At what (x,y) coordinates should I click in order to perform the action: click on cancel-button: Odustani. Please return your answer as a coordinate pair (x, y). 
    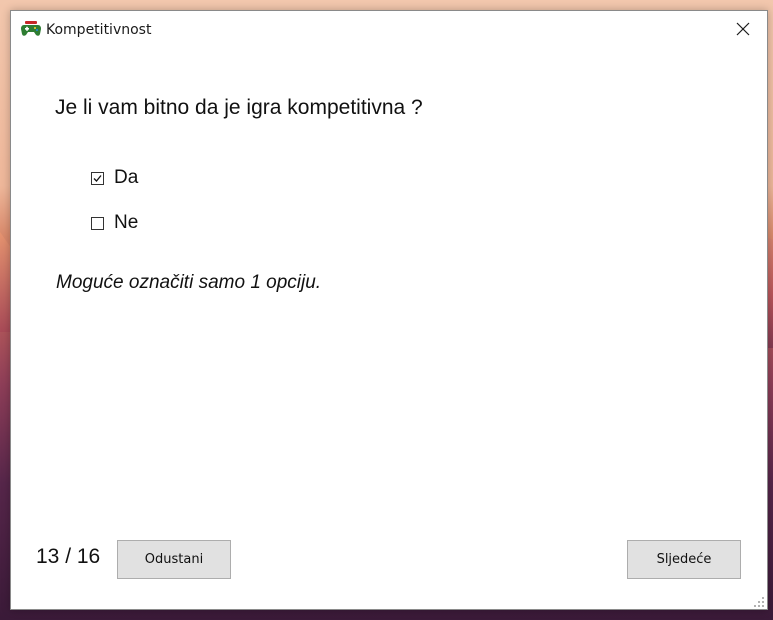
    Looking at the image, I should click on (174, 559).